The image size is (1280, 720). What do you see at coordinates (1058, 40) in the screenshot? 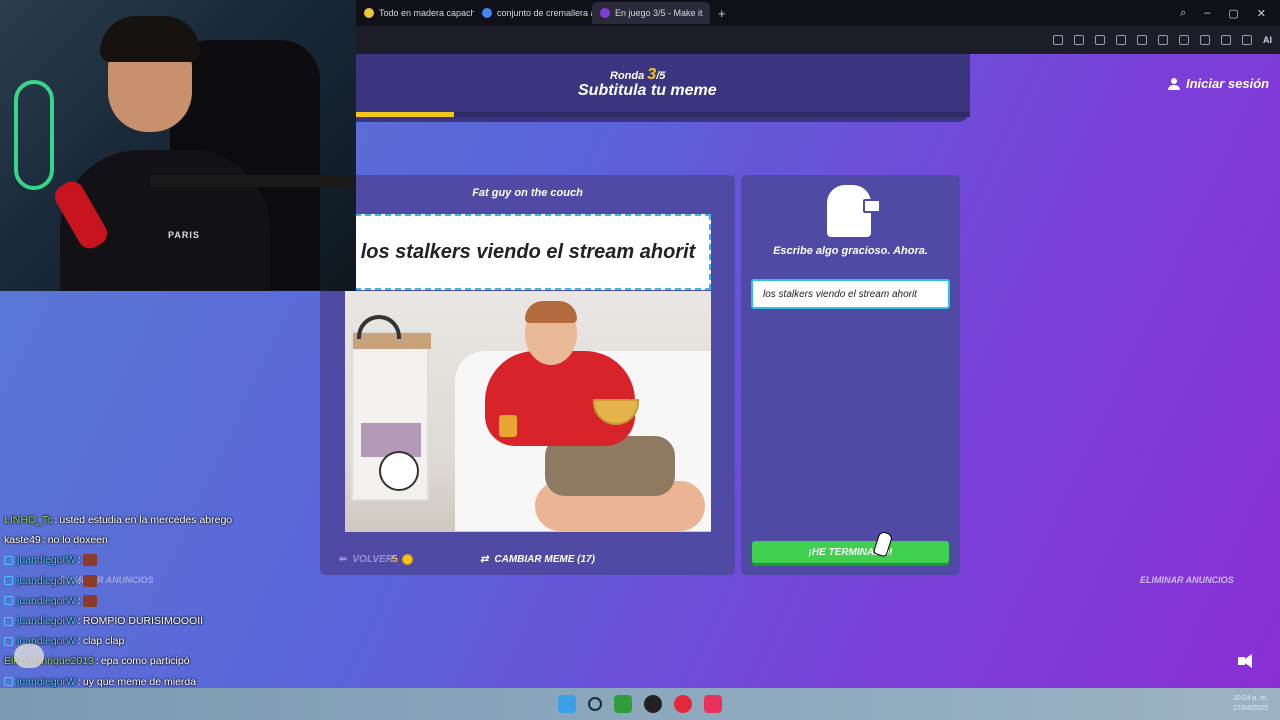
I see `edit-icon` at bounding box center [1058, 40].